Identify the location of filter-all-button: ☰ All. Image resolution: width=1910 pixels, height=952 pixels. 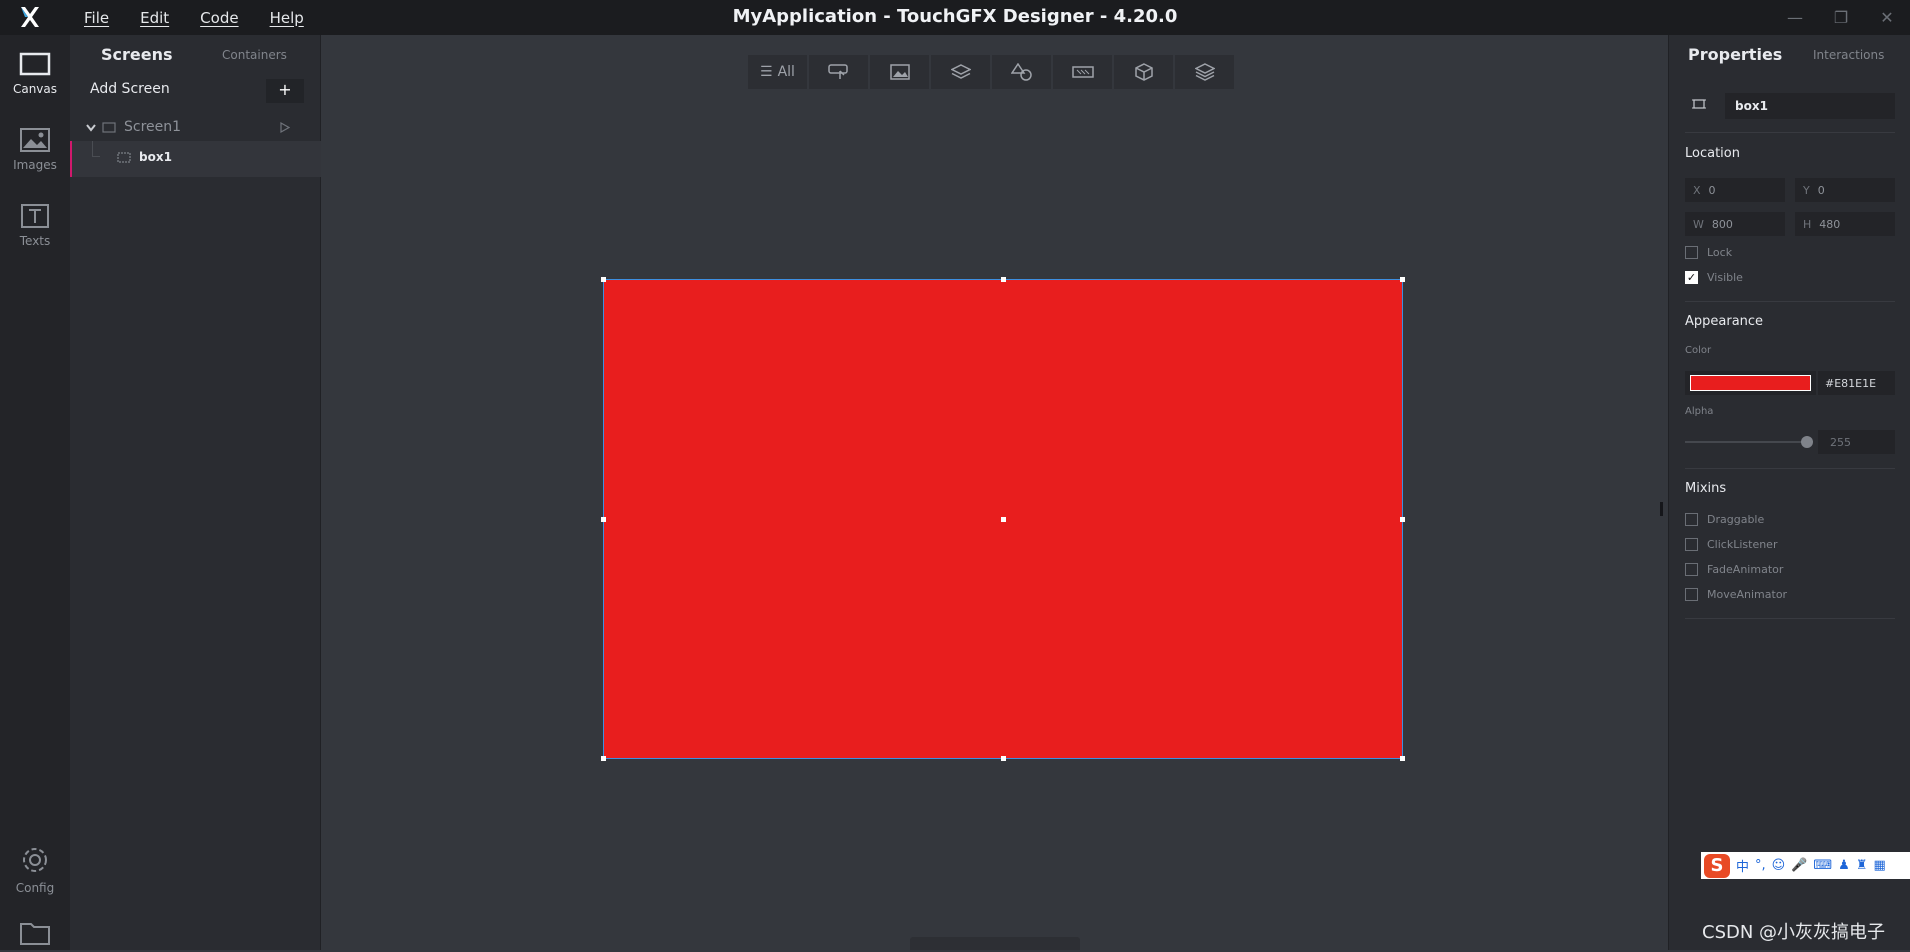
(778, 72).